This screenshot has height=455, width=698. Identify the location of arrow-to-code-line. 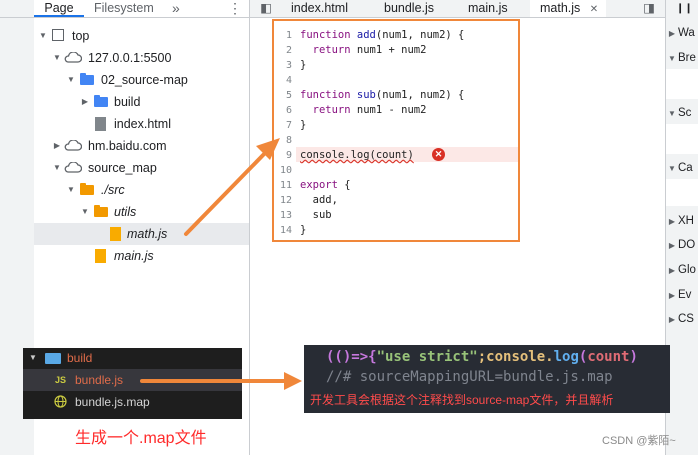
(227, 192).